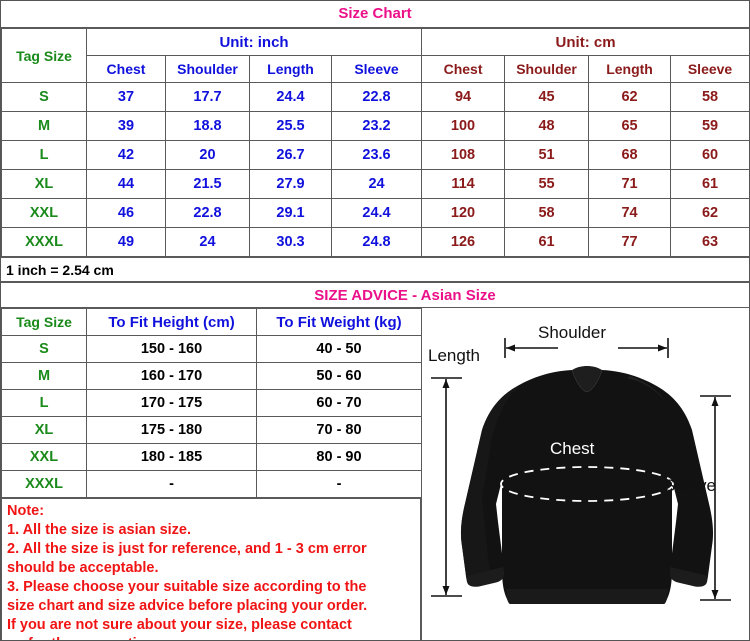  I want to click on row-tag: M, so click(44, 126).